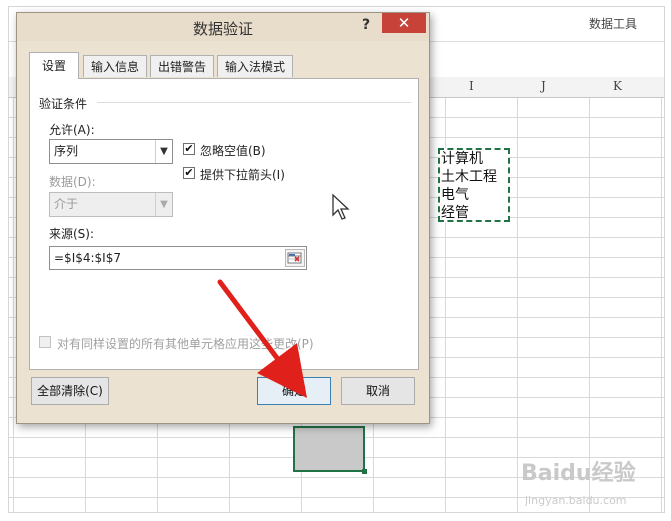 This screenshot has height=521, width=671. What do you see at coordinates (262, 338) in the screenshot?
I see `annotation-arrow-icon` at bounding box center [262, 338].